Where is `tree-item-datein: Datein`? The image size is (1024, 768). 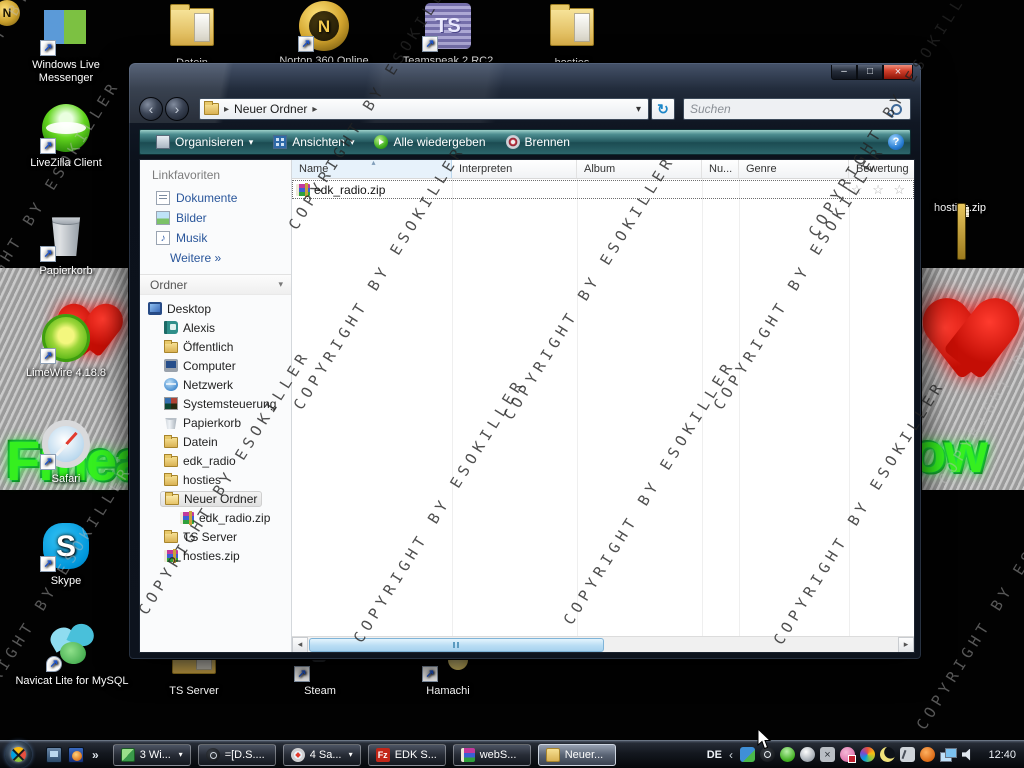 tree-item-datein: Datein is located at coordinates (215, 441).